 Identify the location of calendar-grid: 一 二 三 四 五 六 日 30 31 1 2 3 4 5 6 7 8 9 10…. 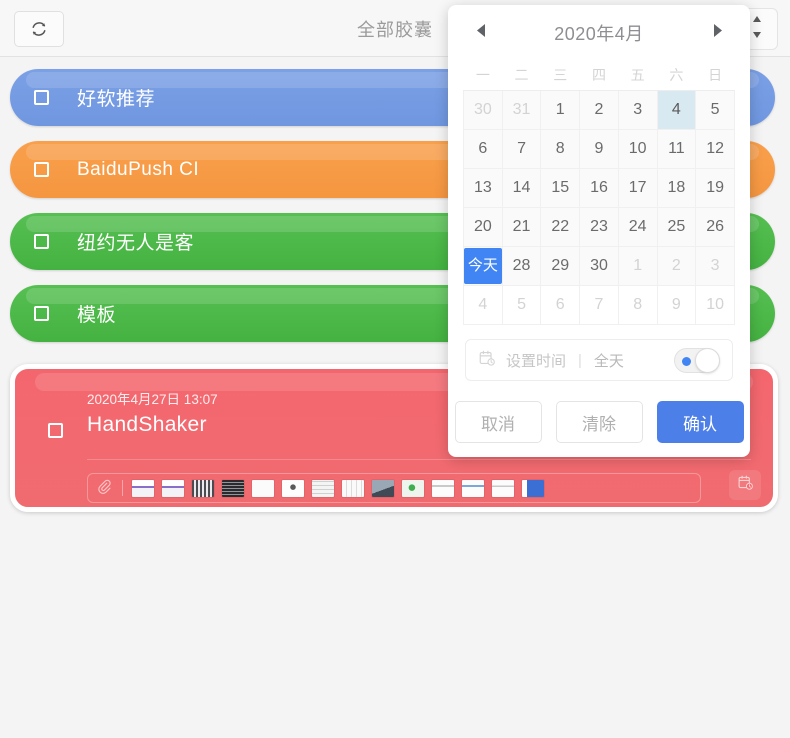
(599, 192).